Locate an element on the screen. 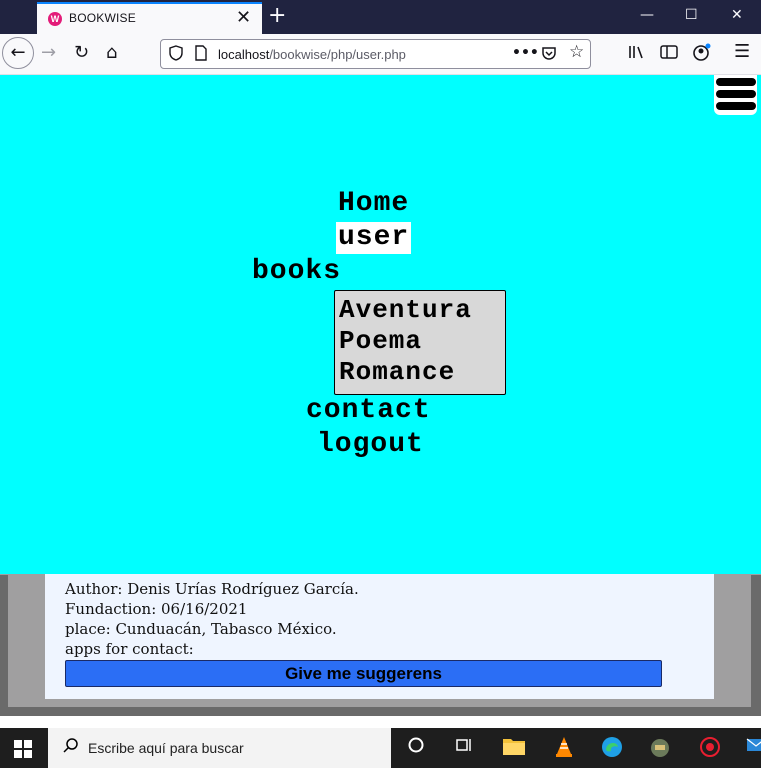 The height and width of the screenshot is (768, 761). task-view-icon is located at coordinates (416, 748).